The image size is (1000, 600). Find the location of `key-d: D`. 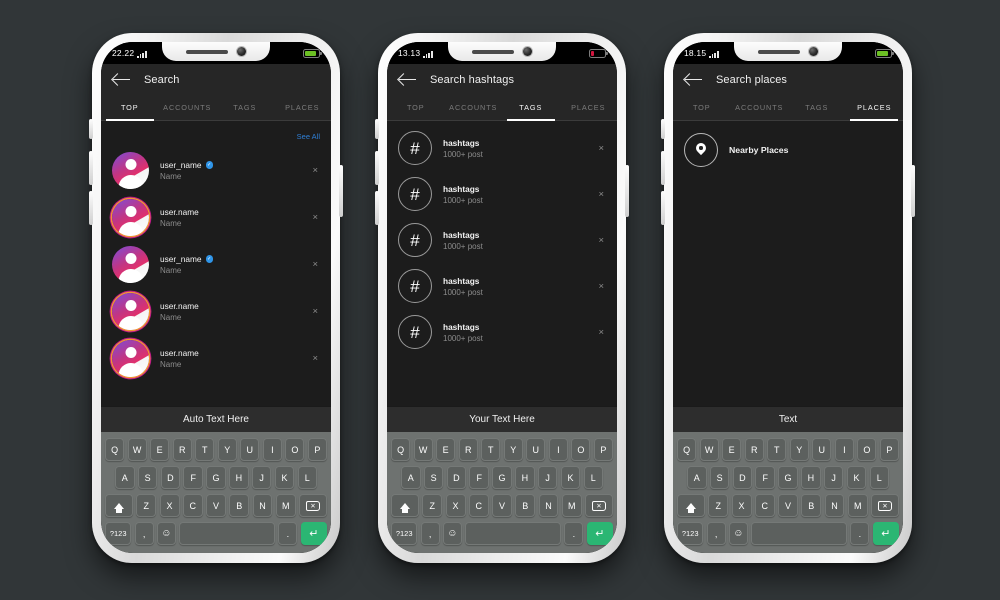

key-d: D is located at coordinates (456, 477).